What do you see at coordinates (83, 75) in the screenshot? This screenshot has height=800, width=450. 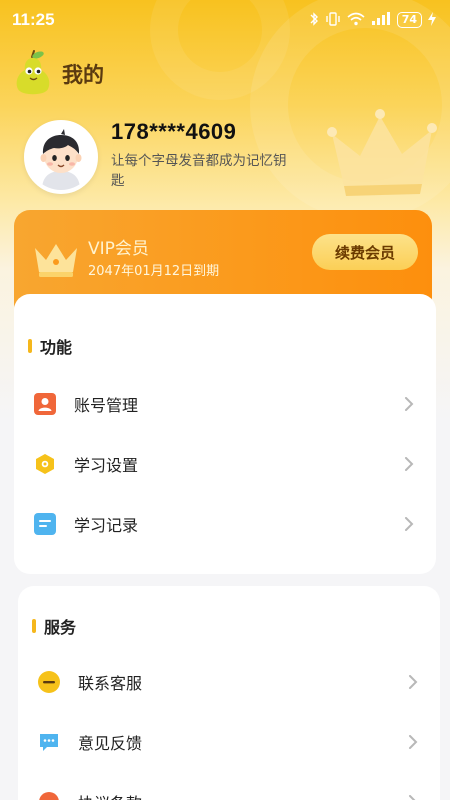 I see `page-title: 我的` at bounding box center [83, 75].